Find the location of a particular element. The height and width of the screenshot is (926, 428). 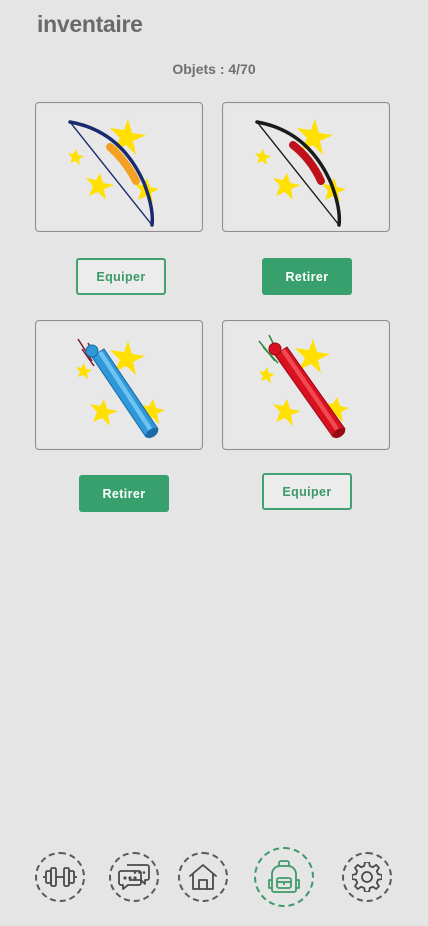

gear-icon is located at coordinates (367, 877).